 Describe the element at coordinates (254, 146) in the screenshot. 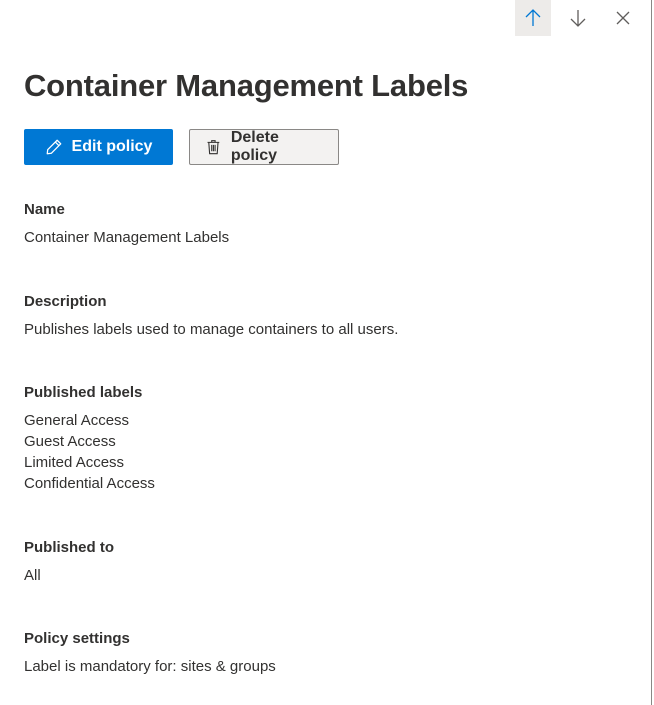

I see `delete-policy-label: Delete policy` at that location.